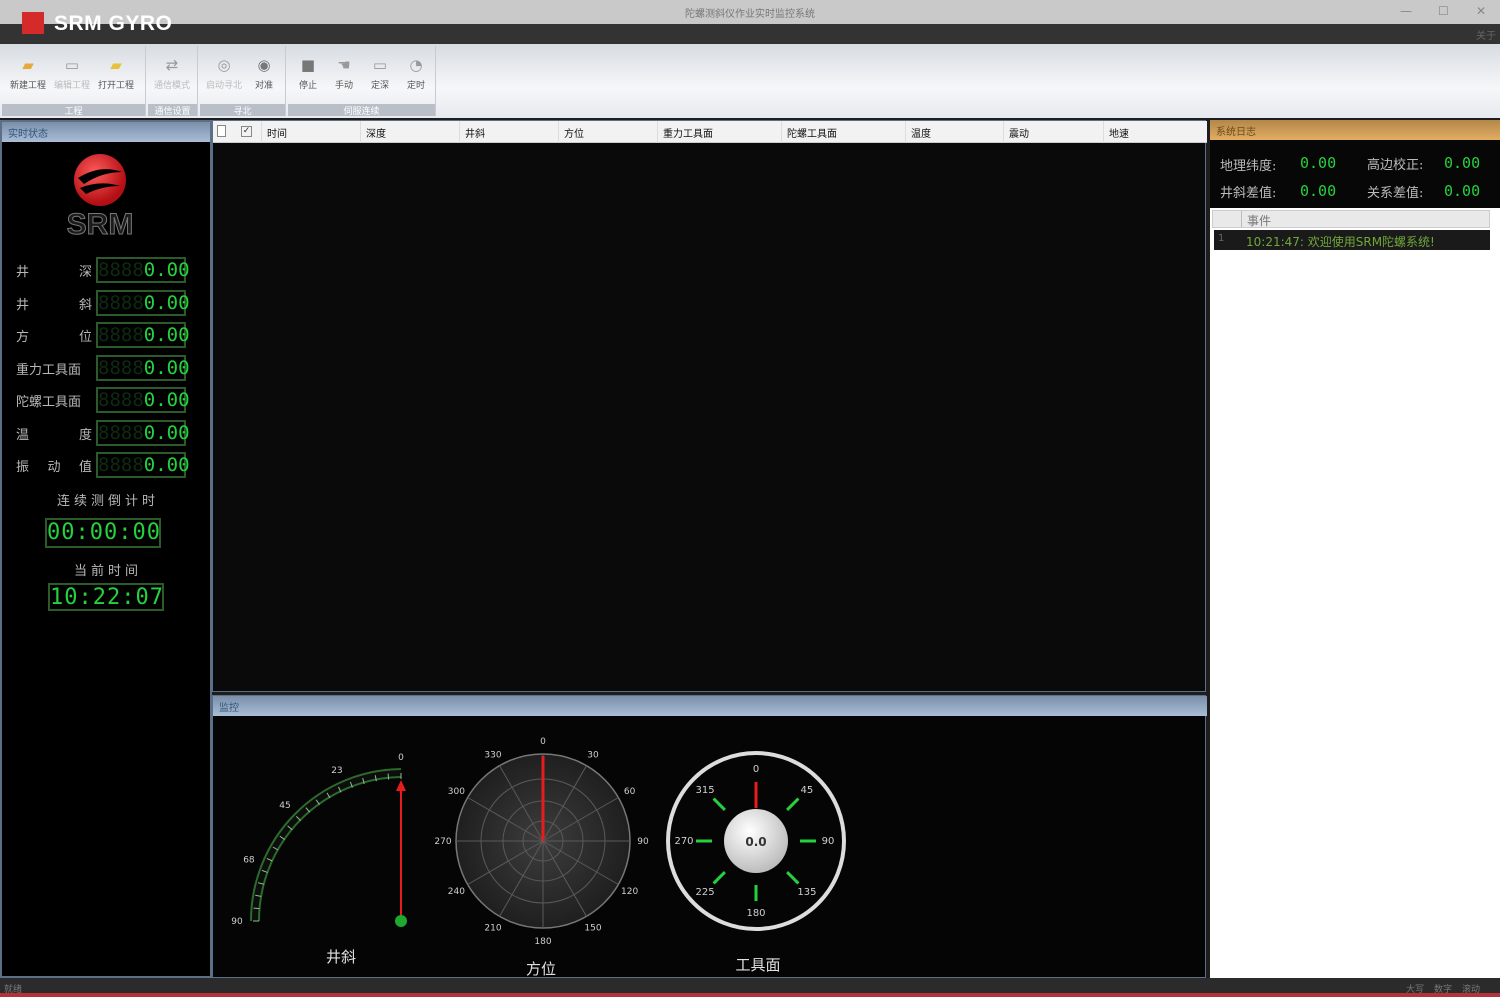 The width and height of the screenshot is (1500, 997). I want to click on folder-icon: ▰, so click(116, 65).